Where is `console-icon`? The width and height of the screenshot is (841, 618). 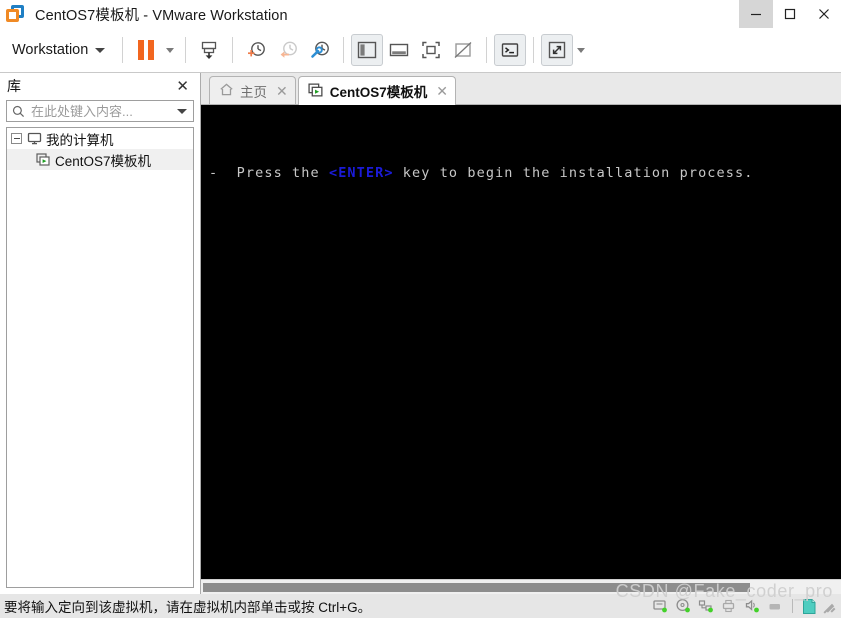
console-icon is located at coordinates (510, 50).